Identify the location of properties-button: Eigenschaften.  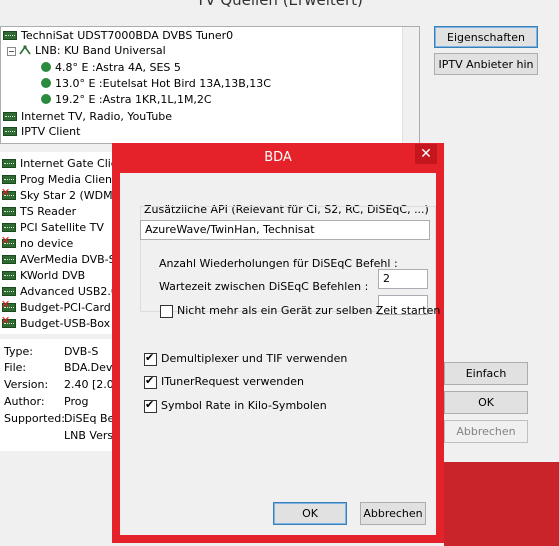
(486, 37).